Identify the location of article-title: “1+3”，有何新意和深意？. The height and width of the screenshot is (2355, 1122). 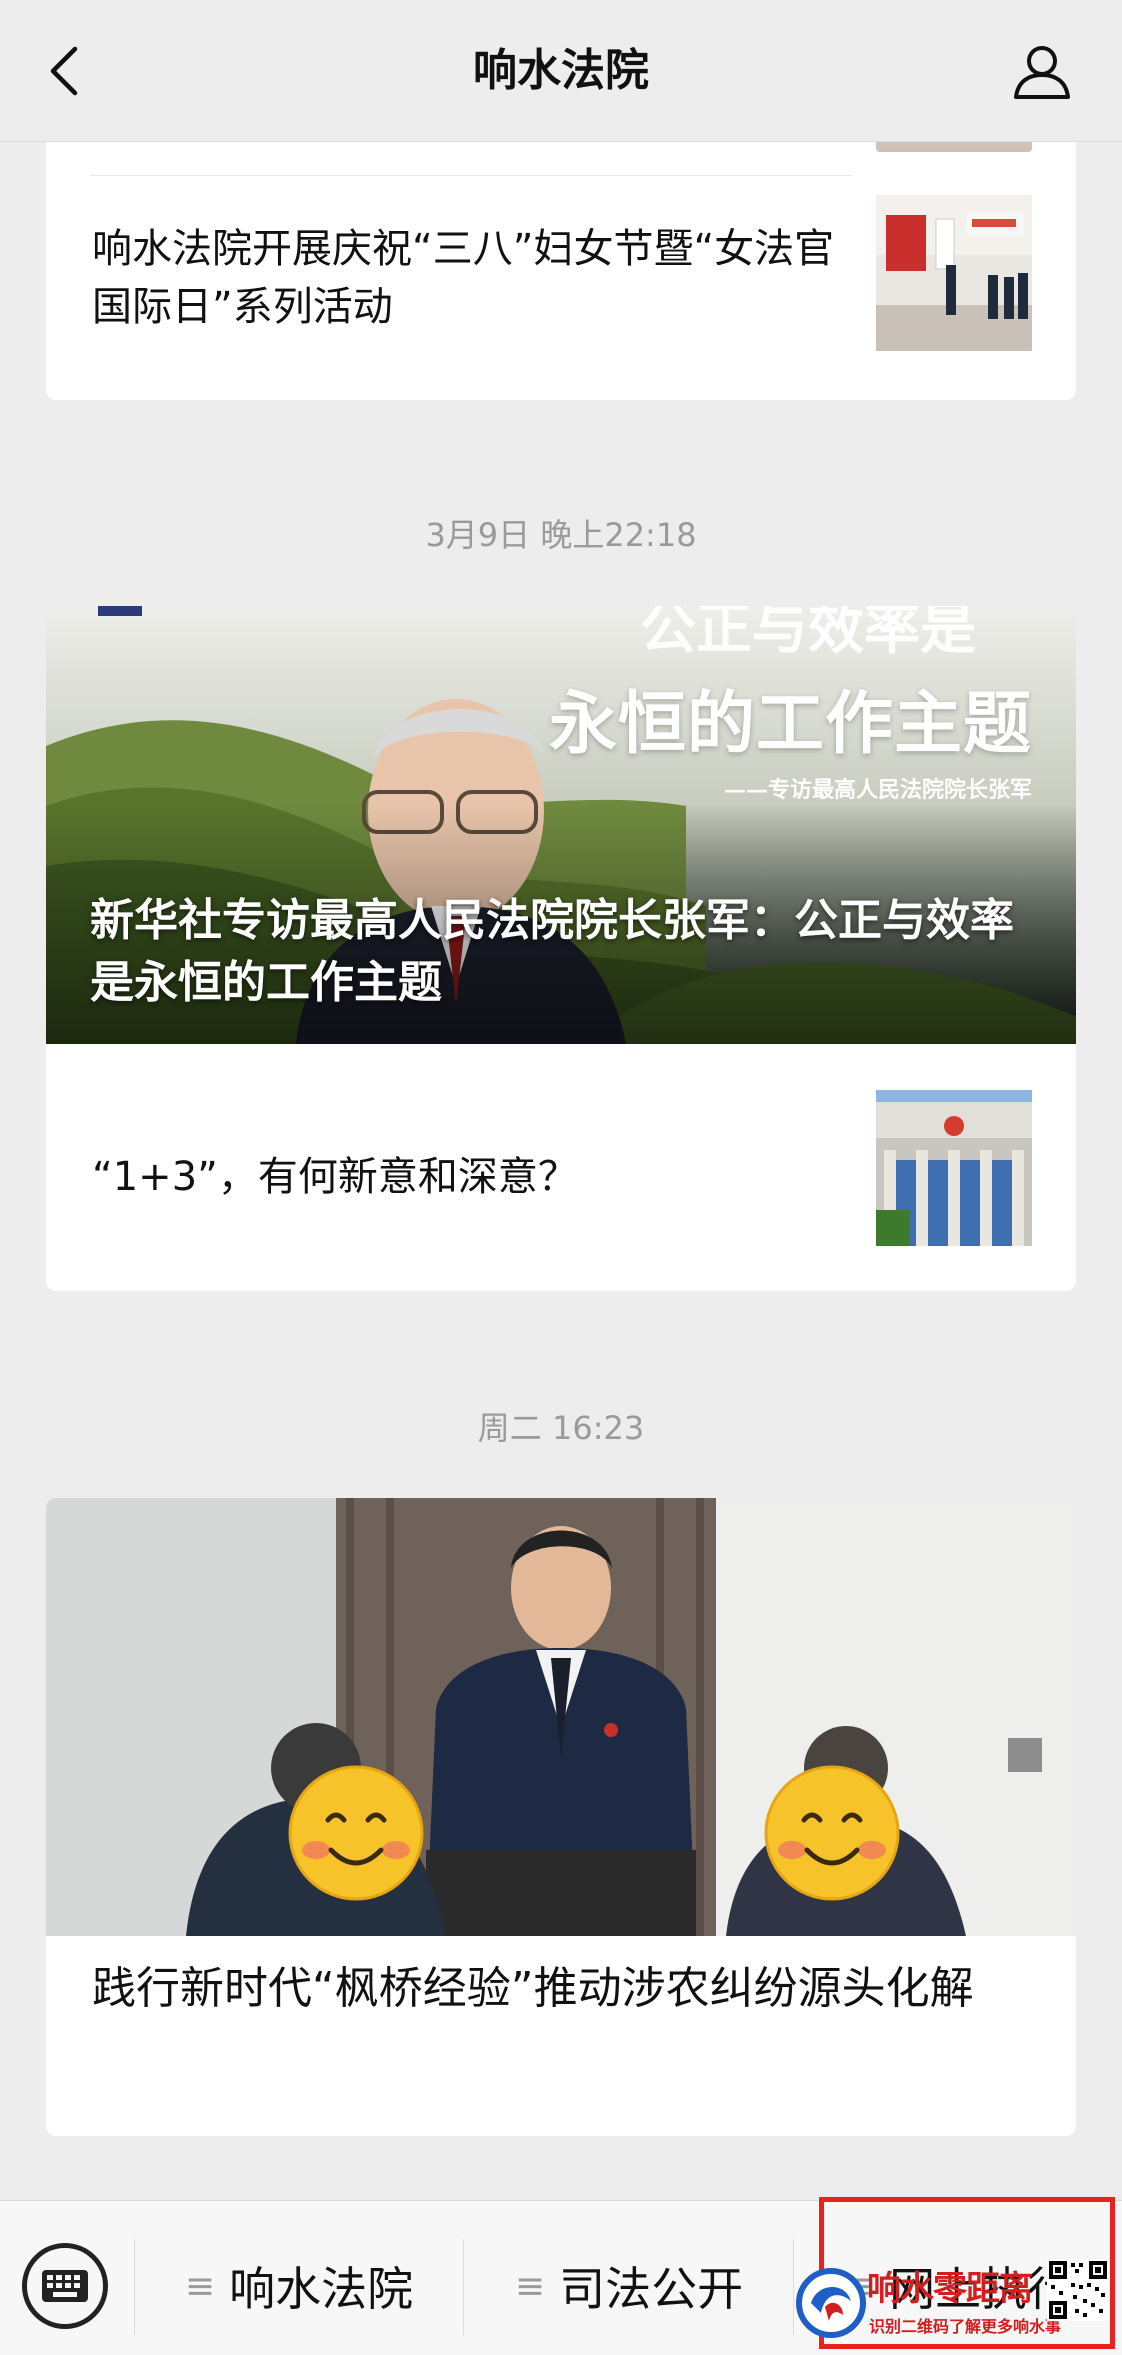
(472, 1177).